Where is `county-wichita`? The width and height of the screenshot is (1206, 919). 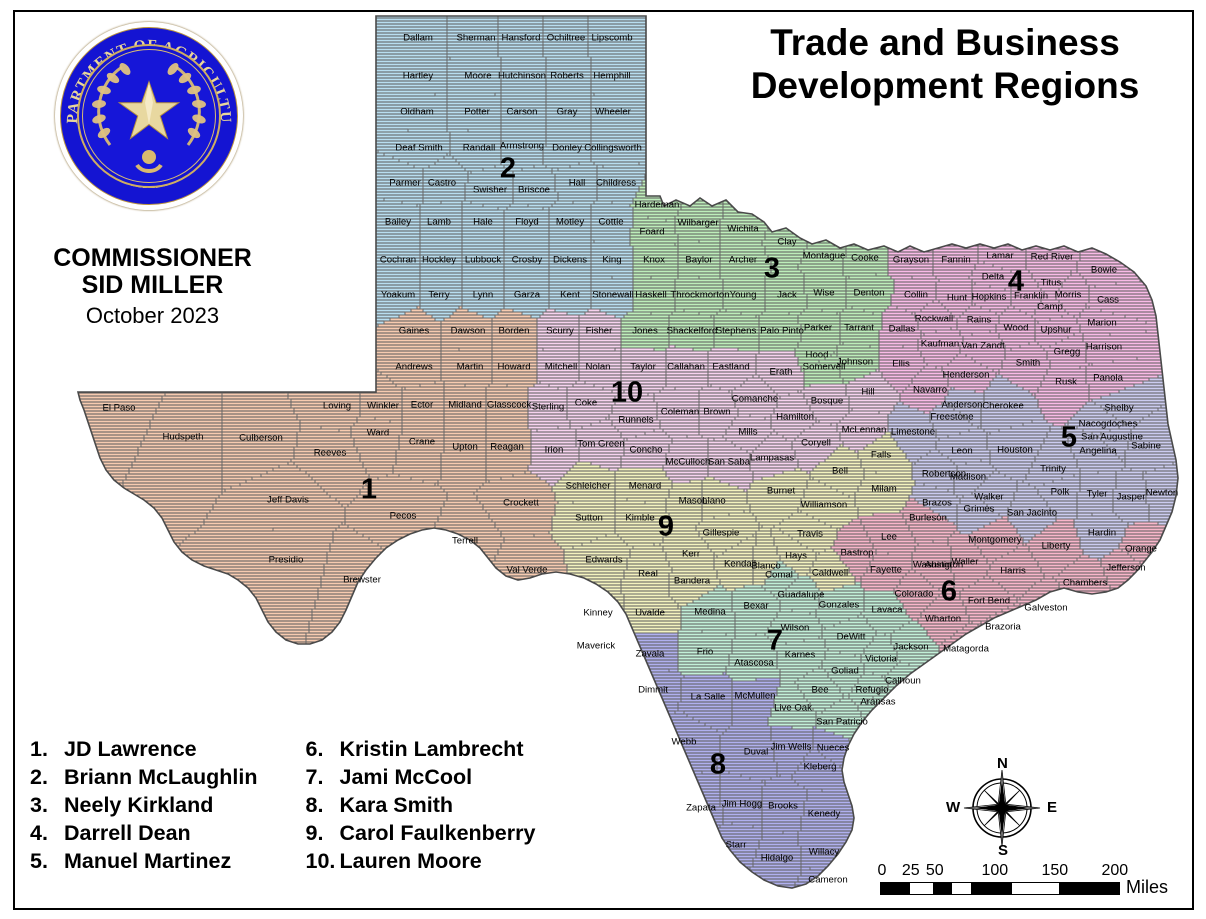 county-wichita is located at coordinates (772, 139).